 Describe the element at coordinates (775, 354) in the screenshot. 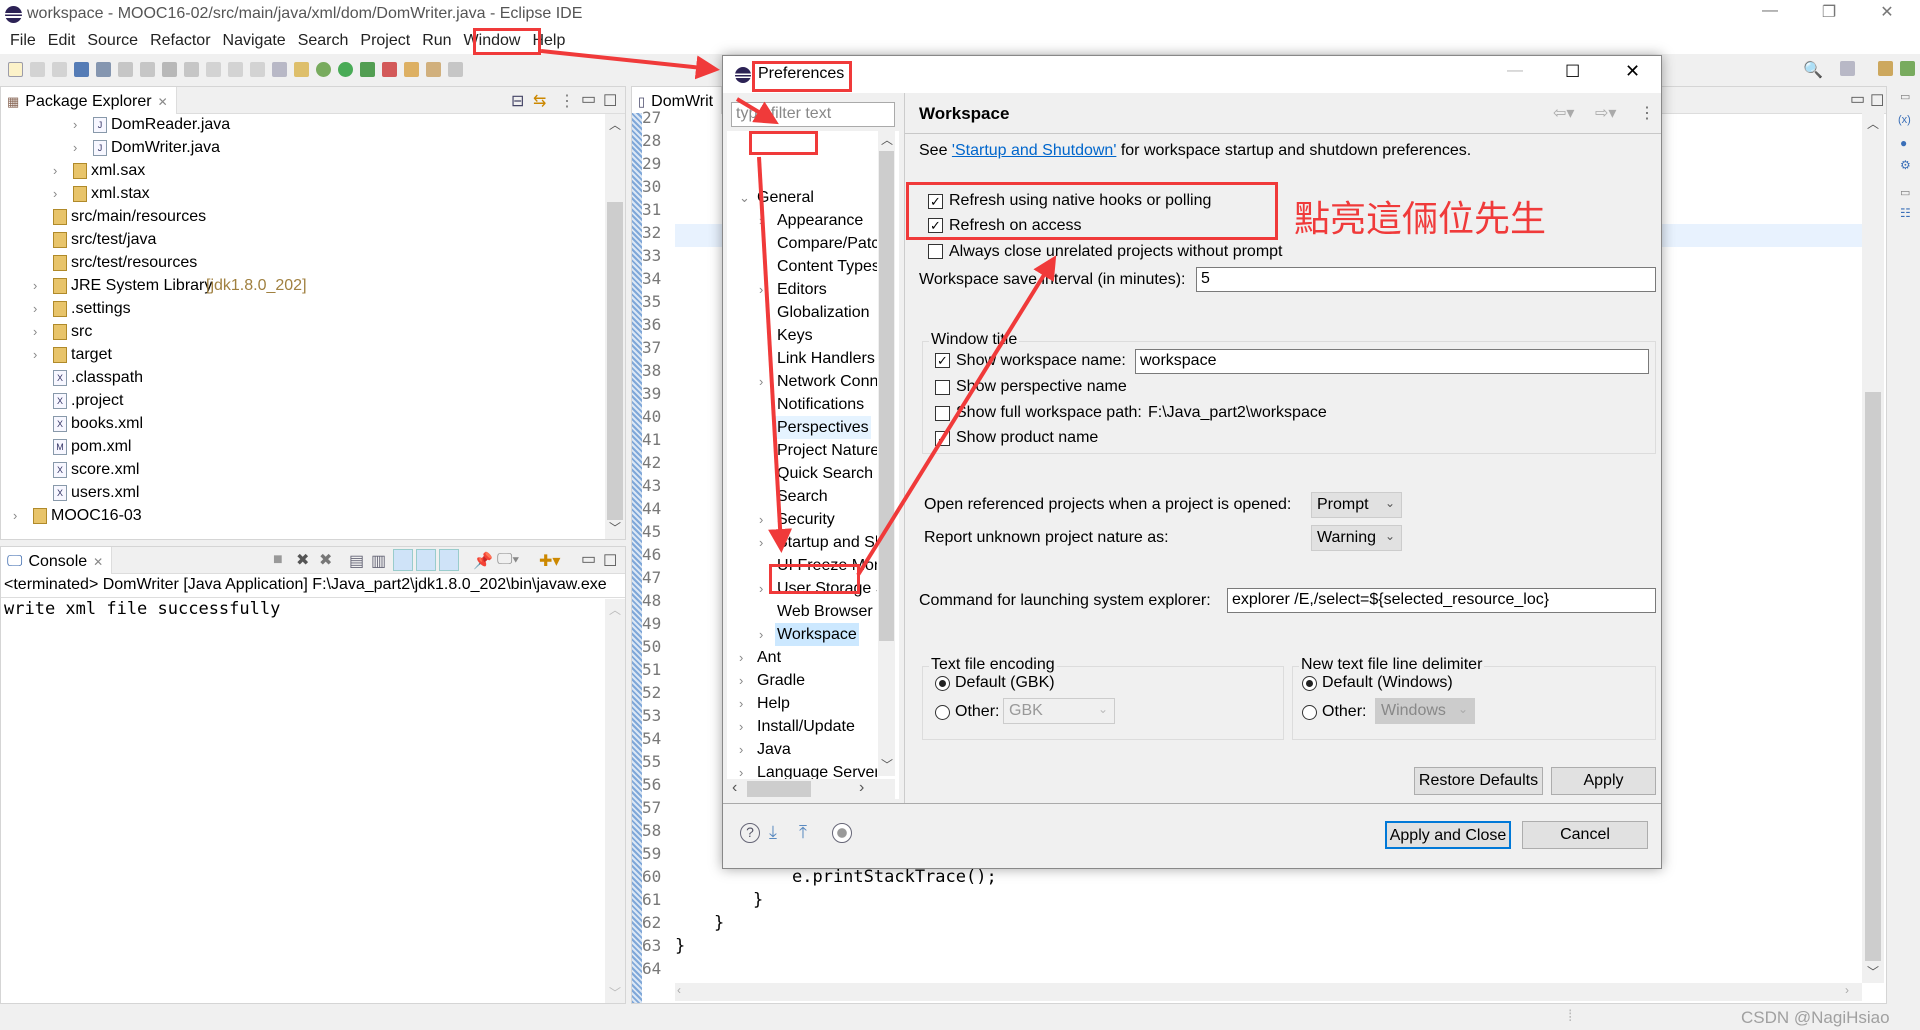

I see `arrow-general-to-workspace` at that location.